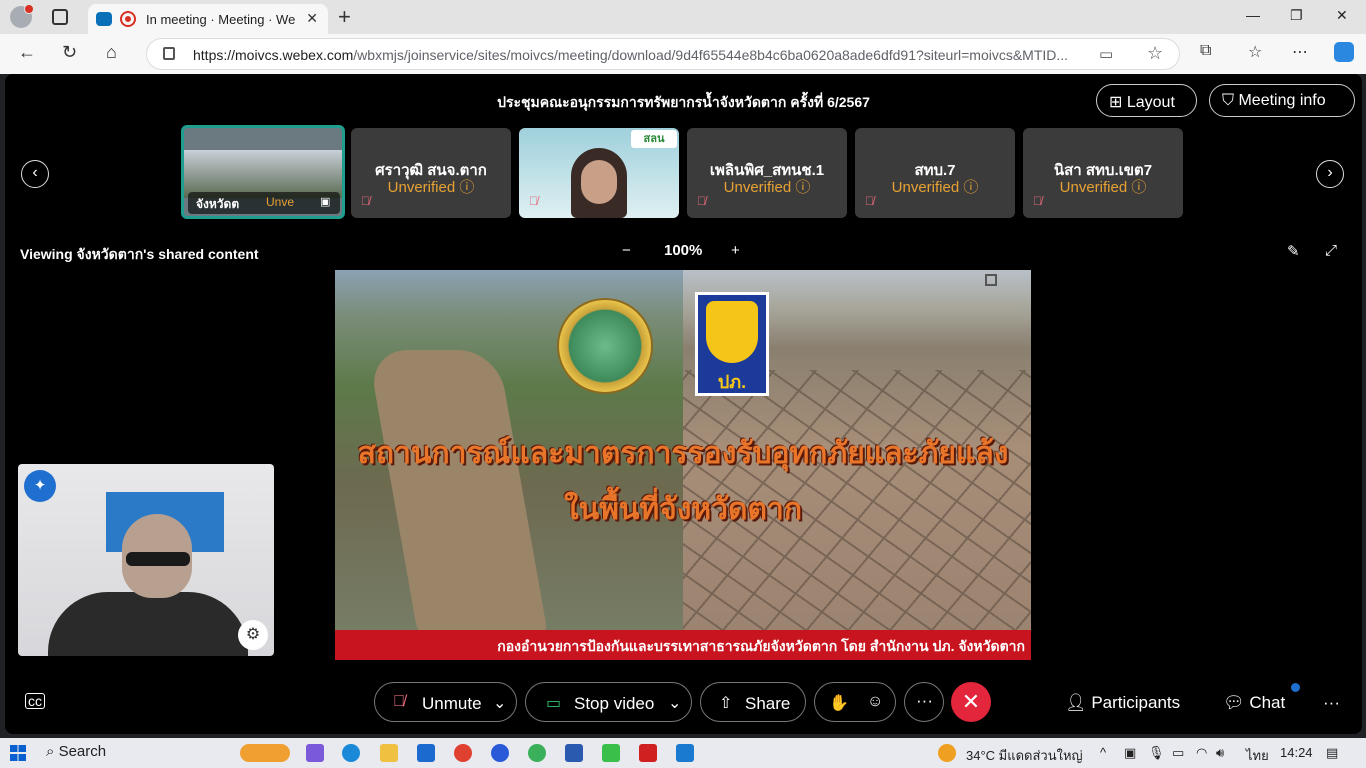 The height and width of the screenshot is (768, 1366). I want to click on mail-icon, so click(426, 753).